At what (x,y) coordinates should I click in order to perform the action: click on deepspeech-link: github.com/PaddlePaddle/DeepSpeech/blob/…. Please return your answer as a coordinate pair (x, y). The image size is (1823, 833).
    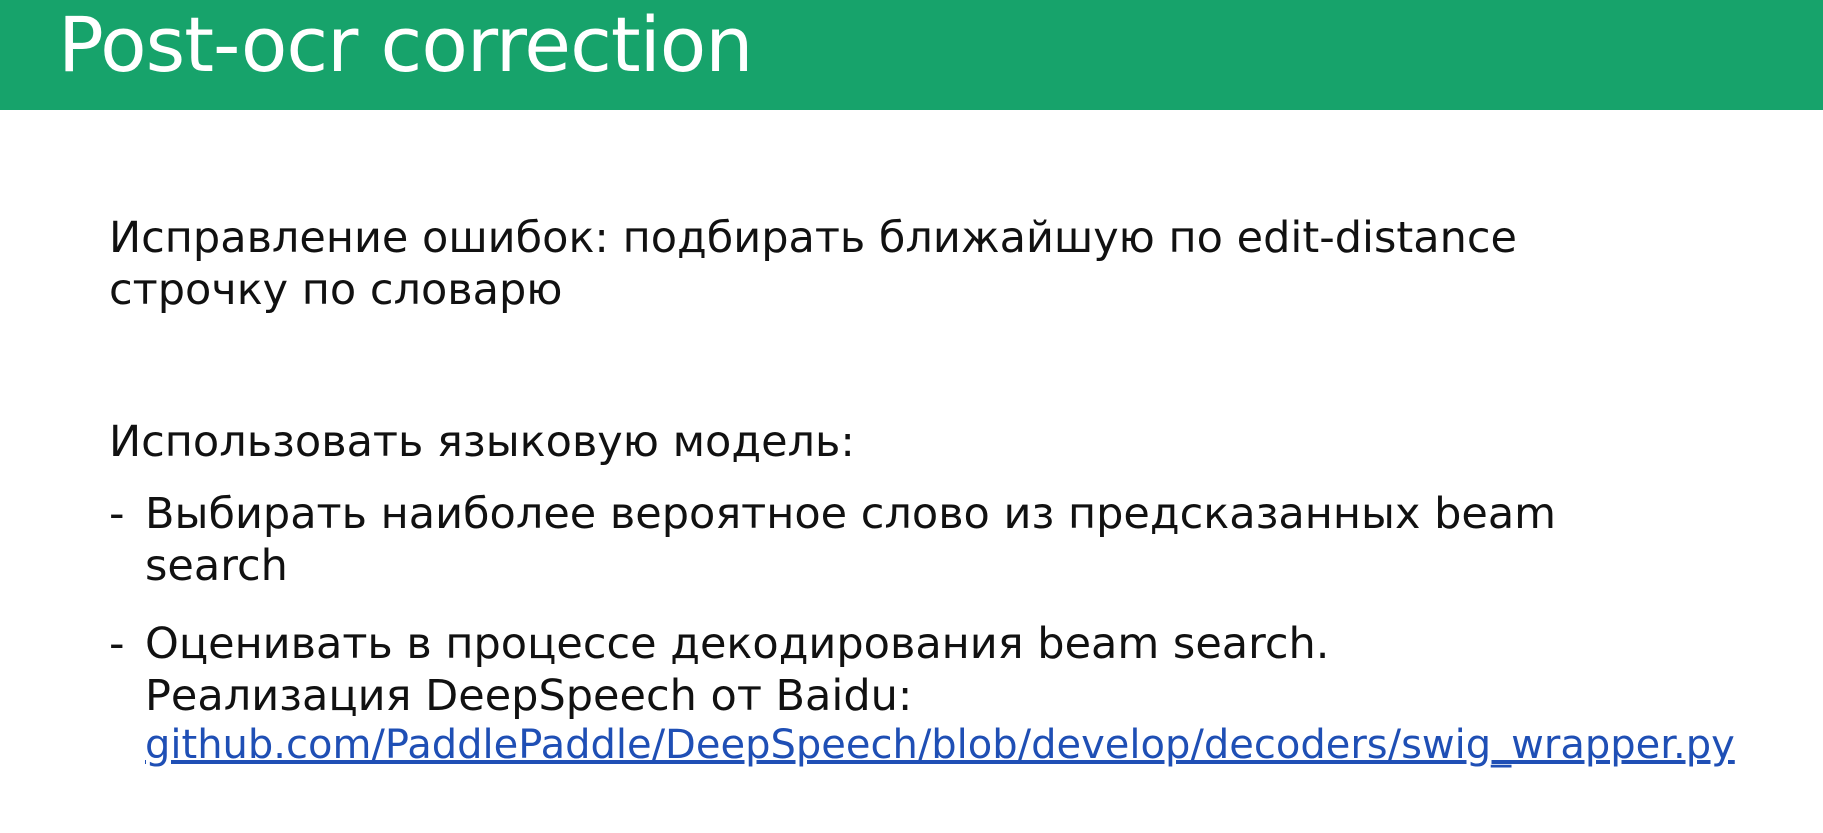
    Looking at the image, I should click on (947, 745).